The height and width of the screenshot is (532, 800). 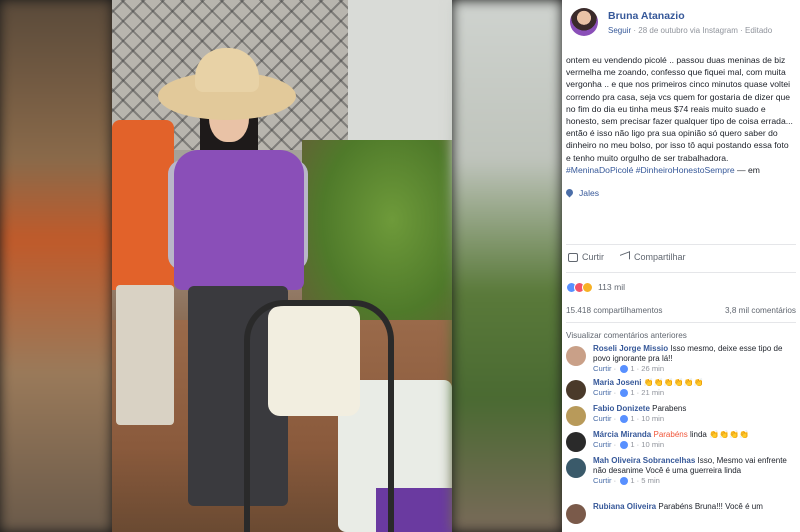 I want to click on commenter-name: Rubiana Oliveira, so click(x=624, y=506).